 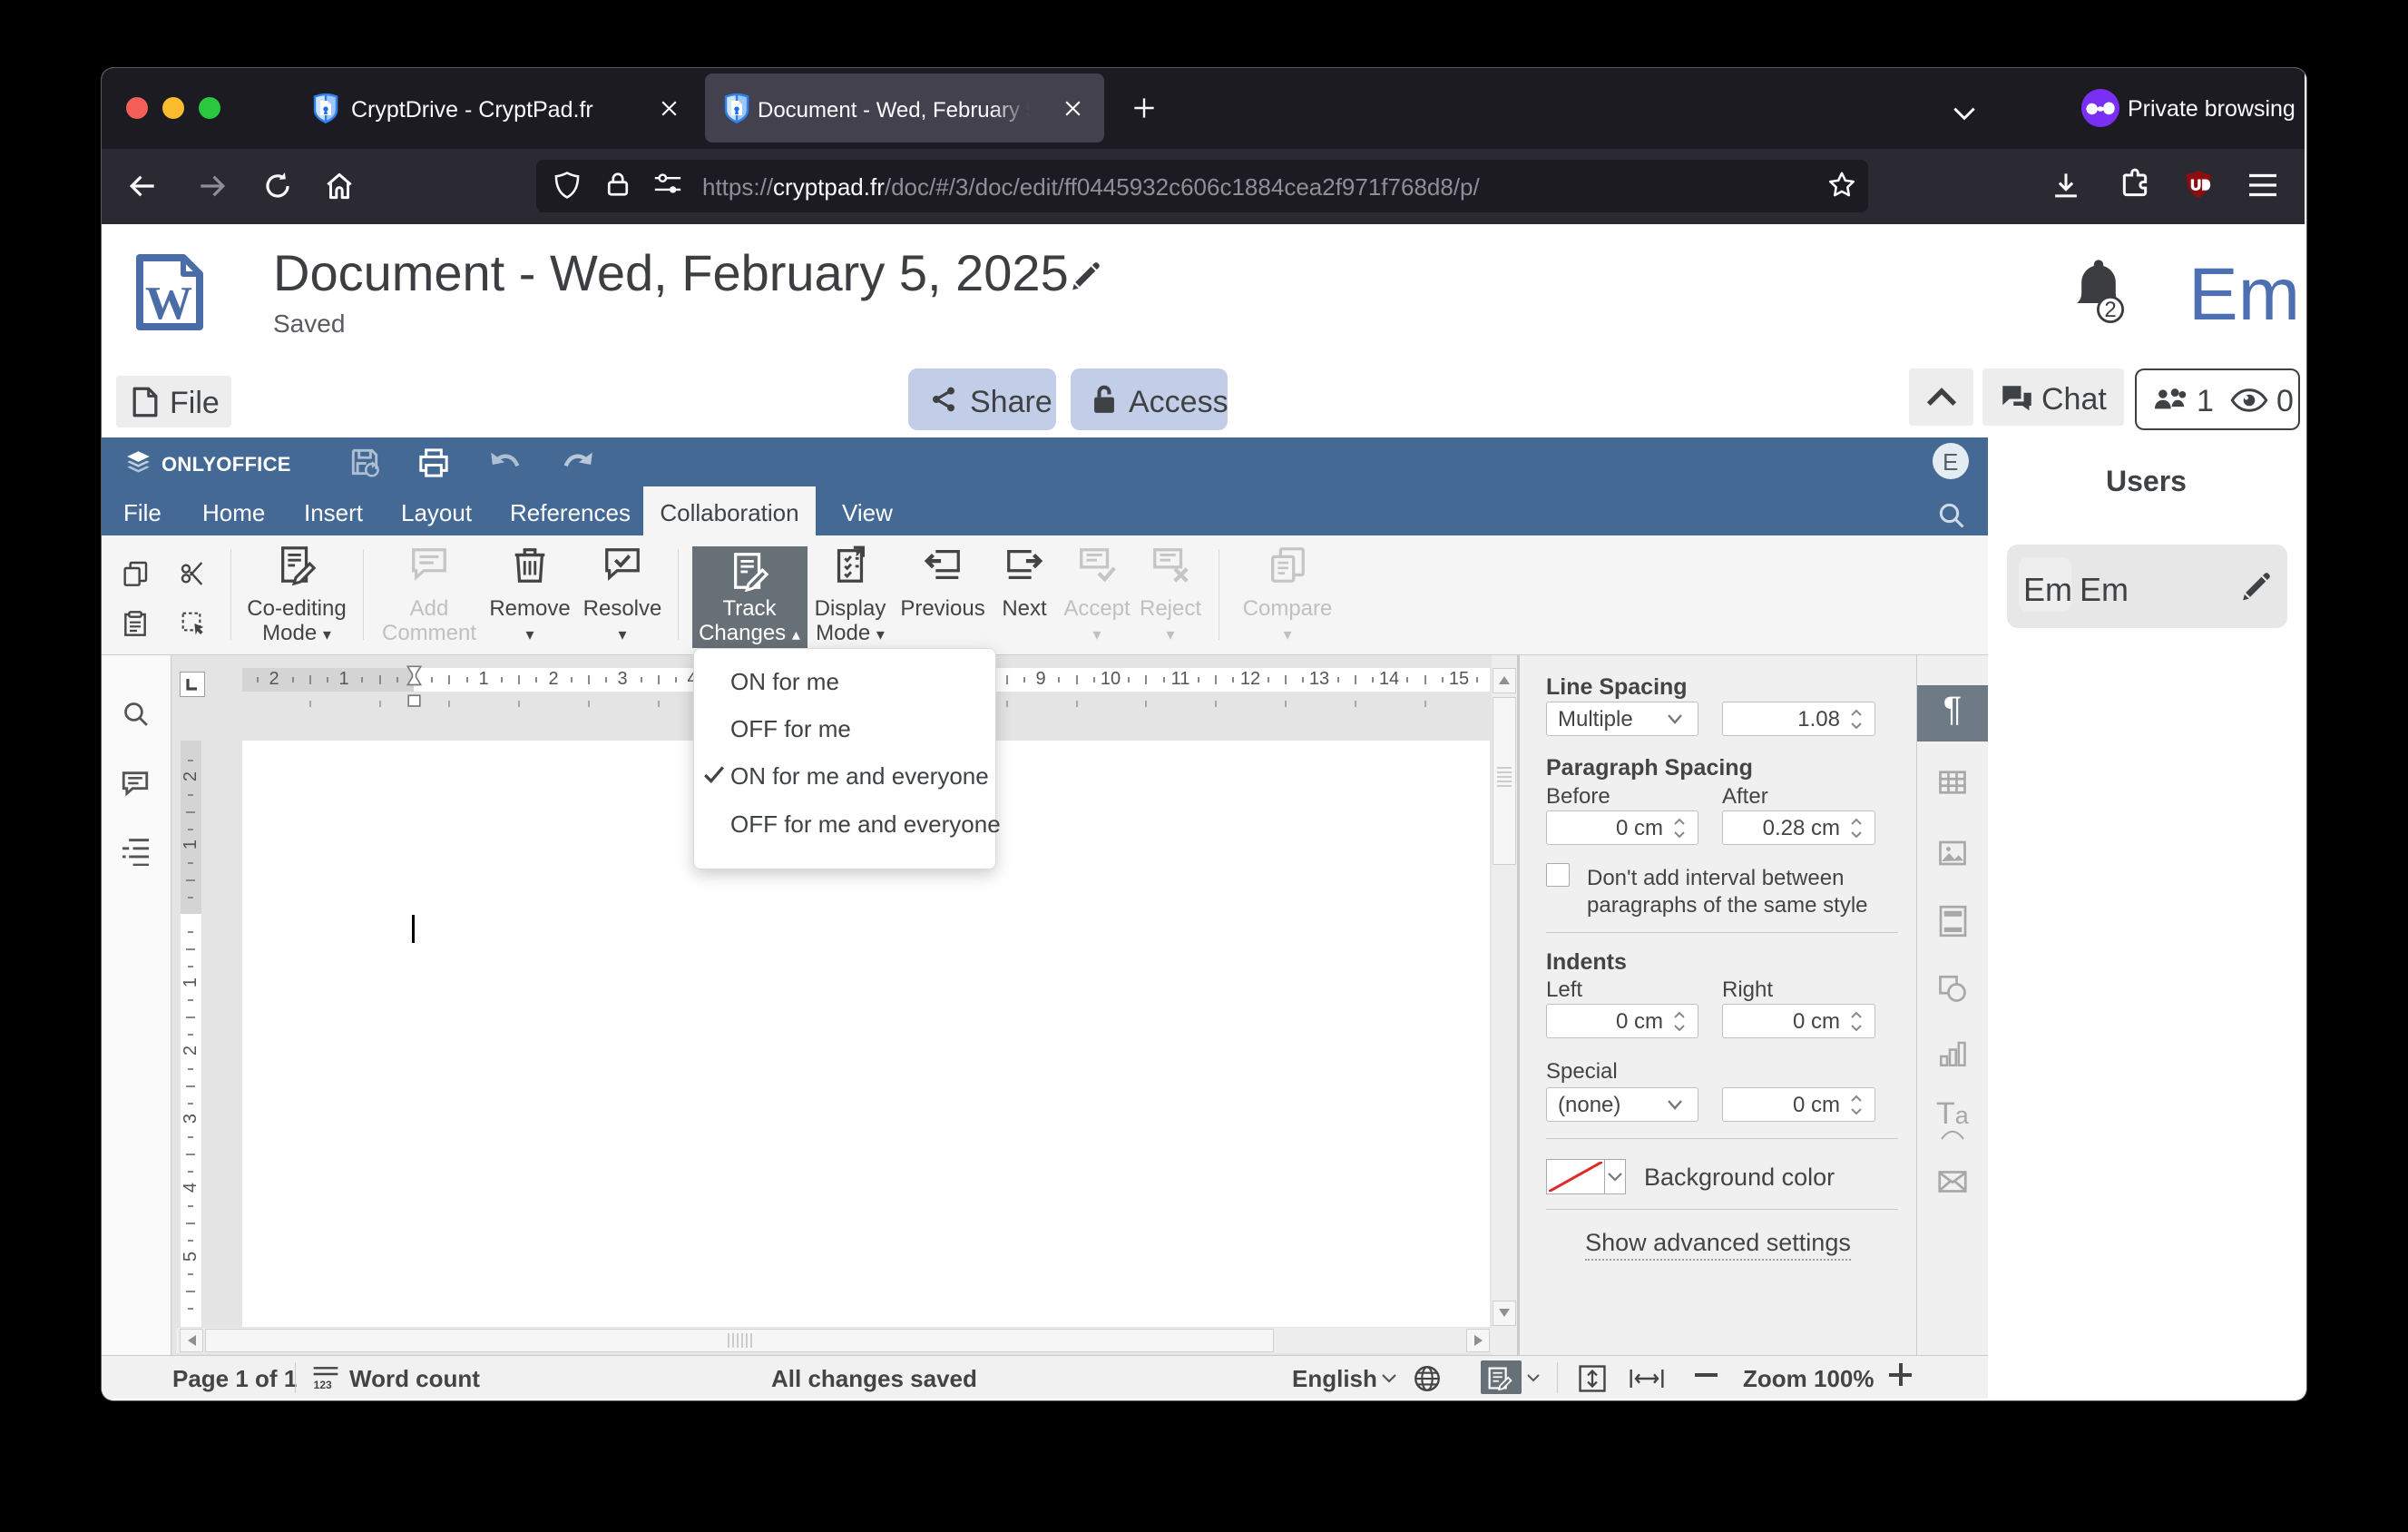 What do you see at coordinates (2110, 310) in the screenshot?
I see `svg-text: 2` at bounding box center [2110, 310].